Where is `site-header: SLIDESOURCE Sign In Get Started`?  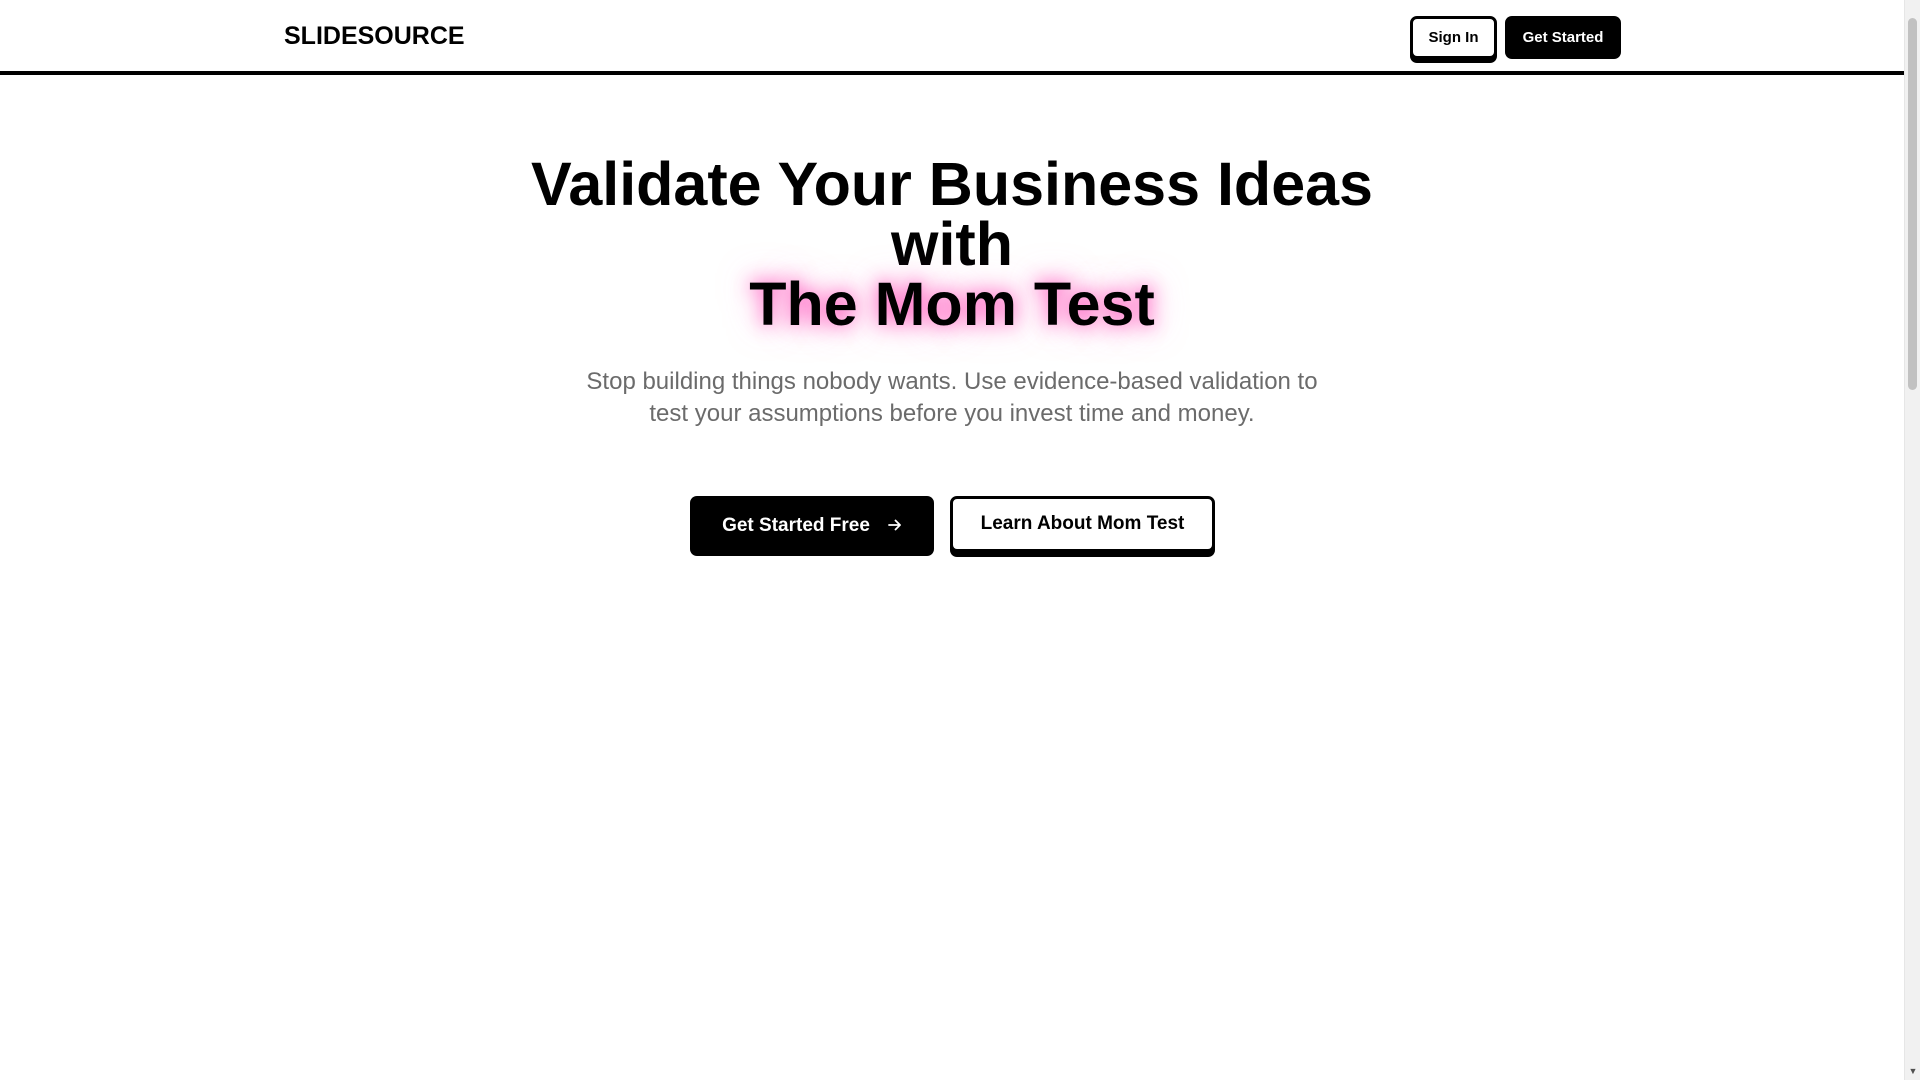 site-header: SLIDESOURCE Sign In Get Started is located at coordinates (952, 37).